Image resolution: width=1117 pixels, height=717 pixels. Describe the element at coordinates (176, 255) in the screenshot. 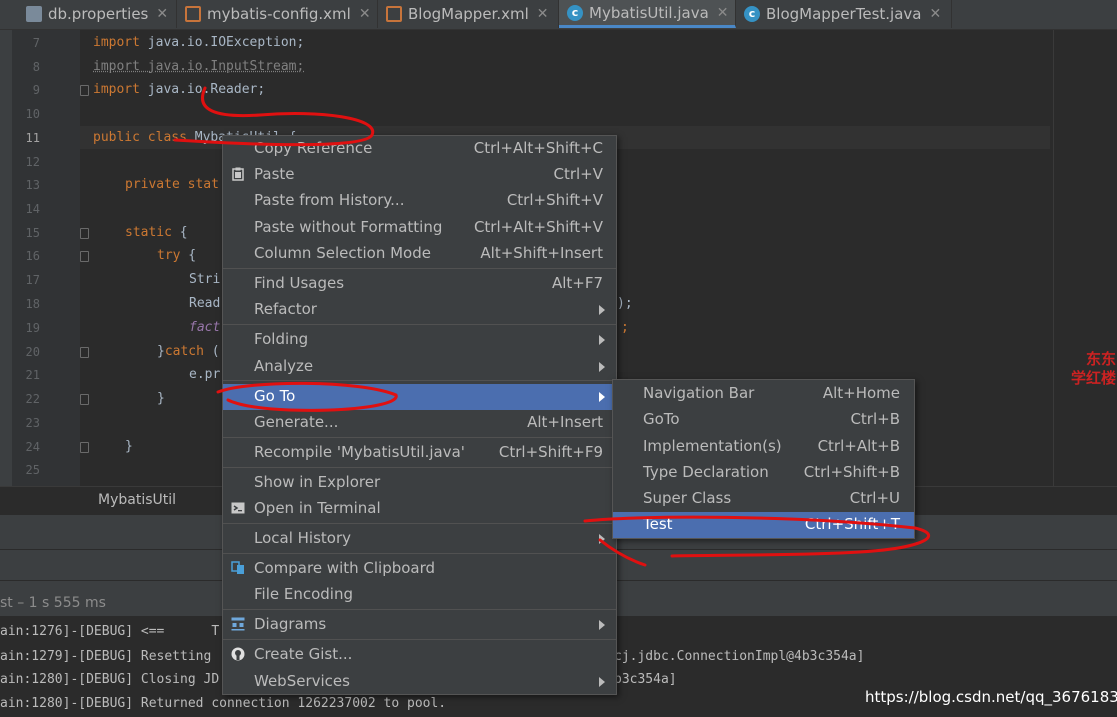

I see `code-line: try {` at that location.